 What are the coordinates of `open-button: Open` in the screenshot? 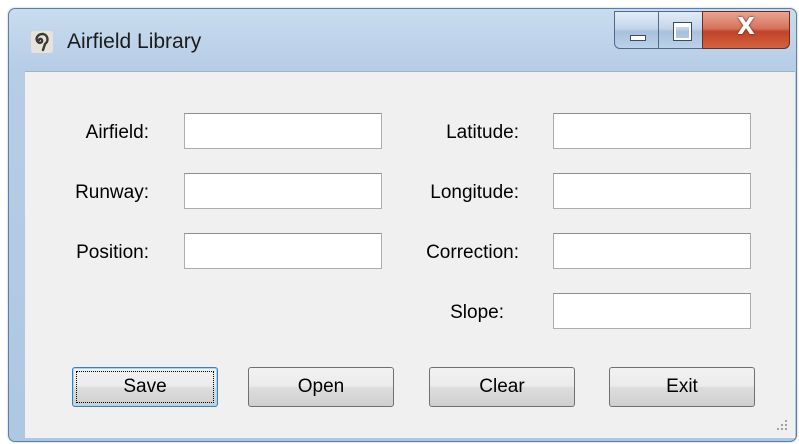 It's located at (321, 387).